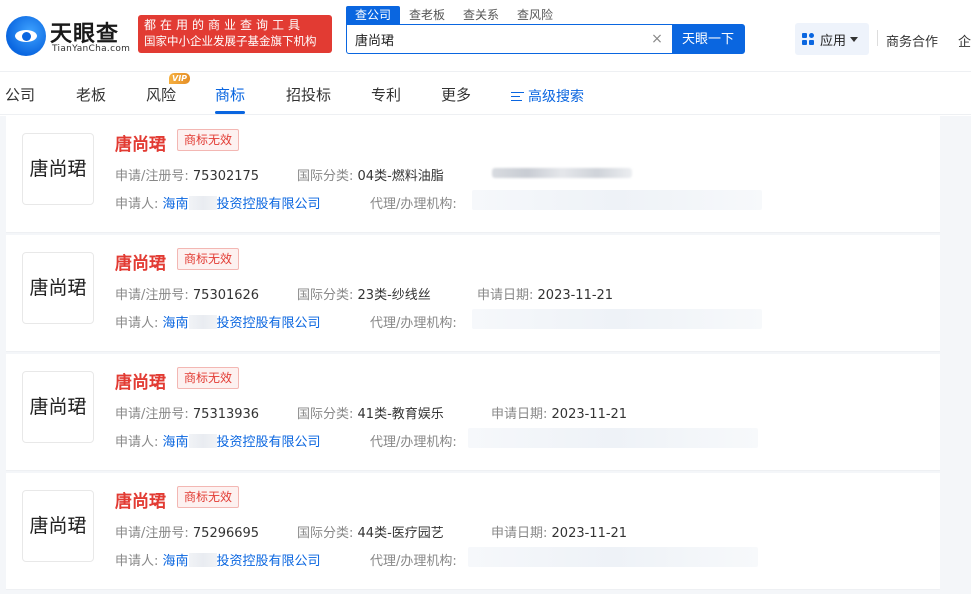 This screenshot has width=971, height=594. Describe the element at coordinates (226, 533) in the screenshot. I see `reg-no-value: 75296695` at that location.